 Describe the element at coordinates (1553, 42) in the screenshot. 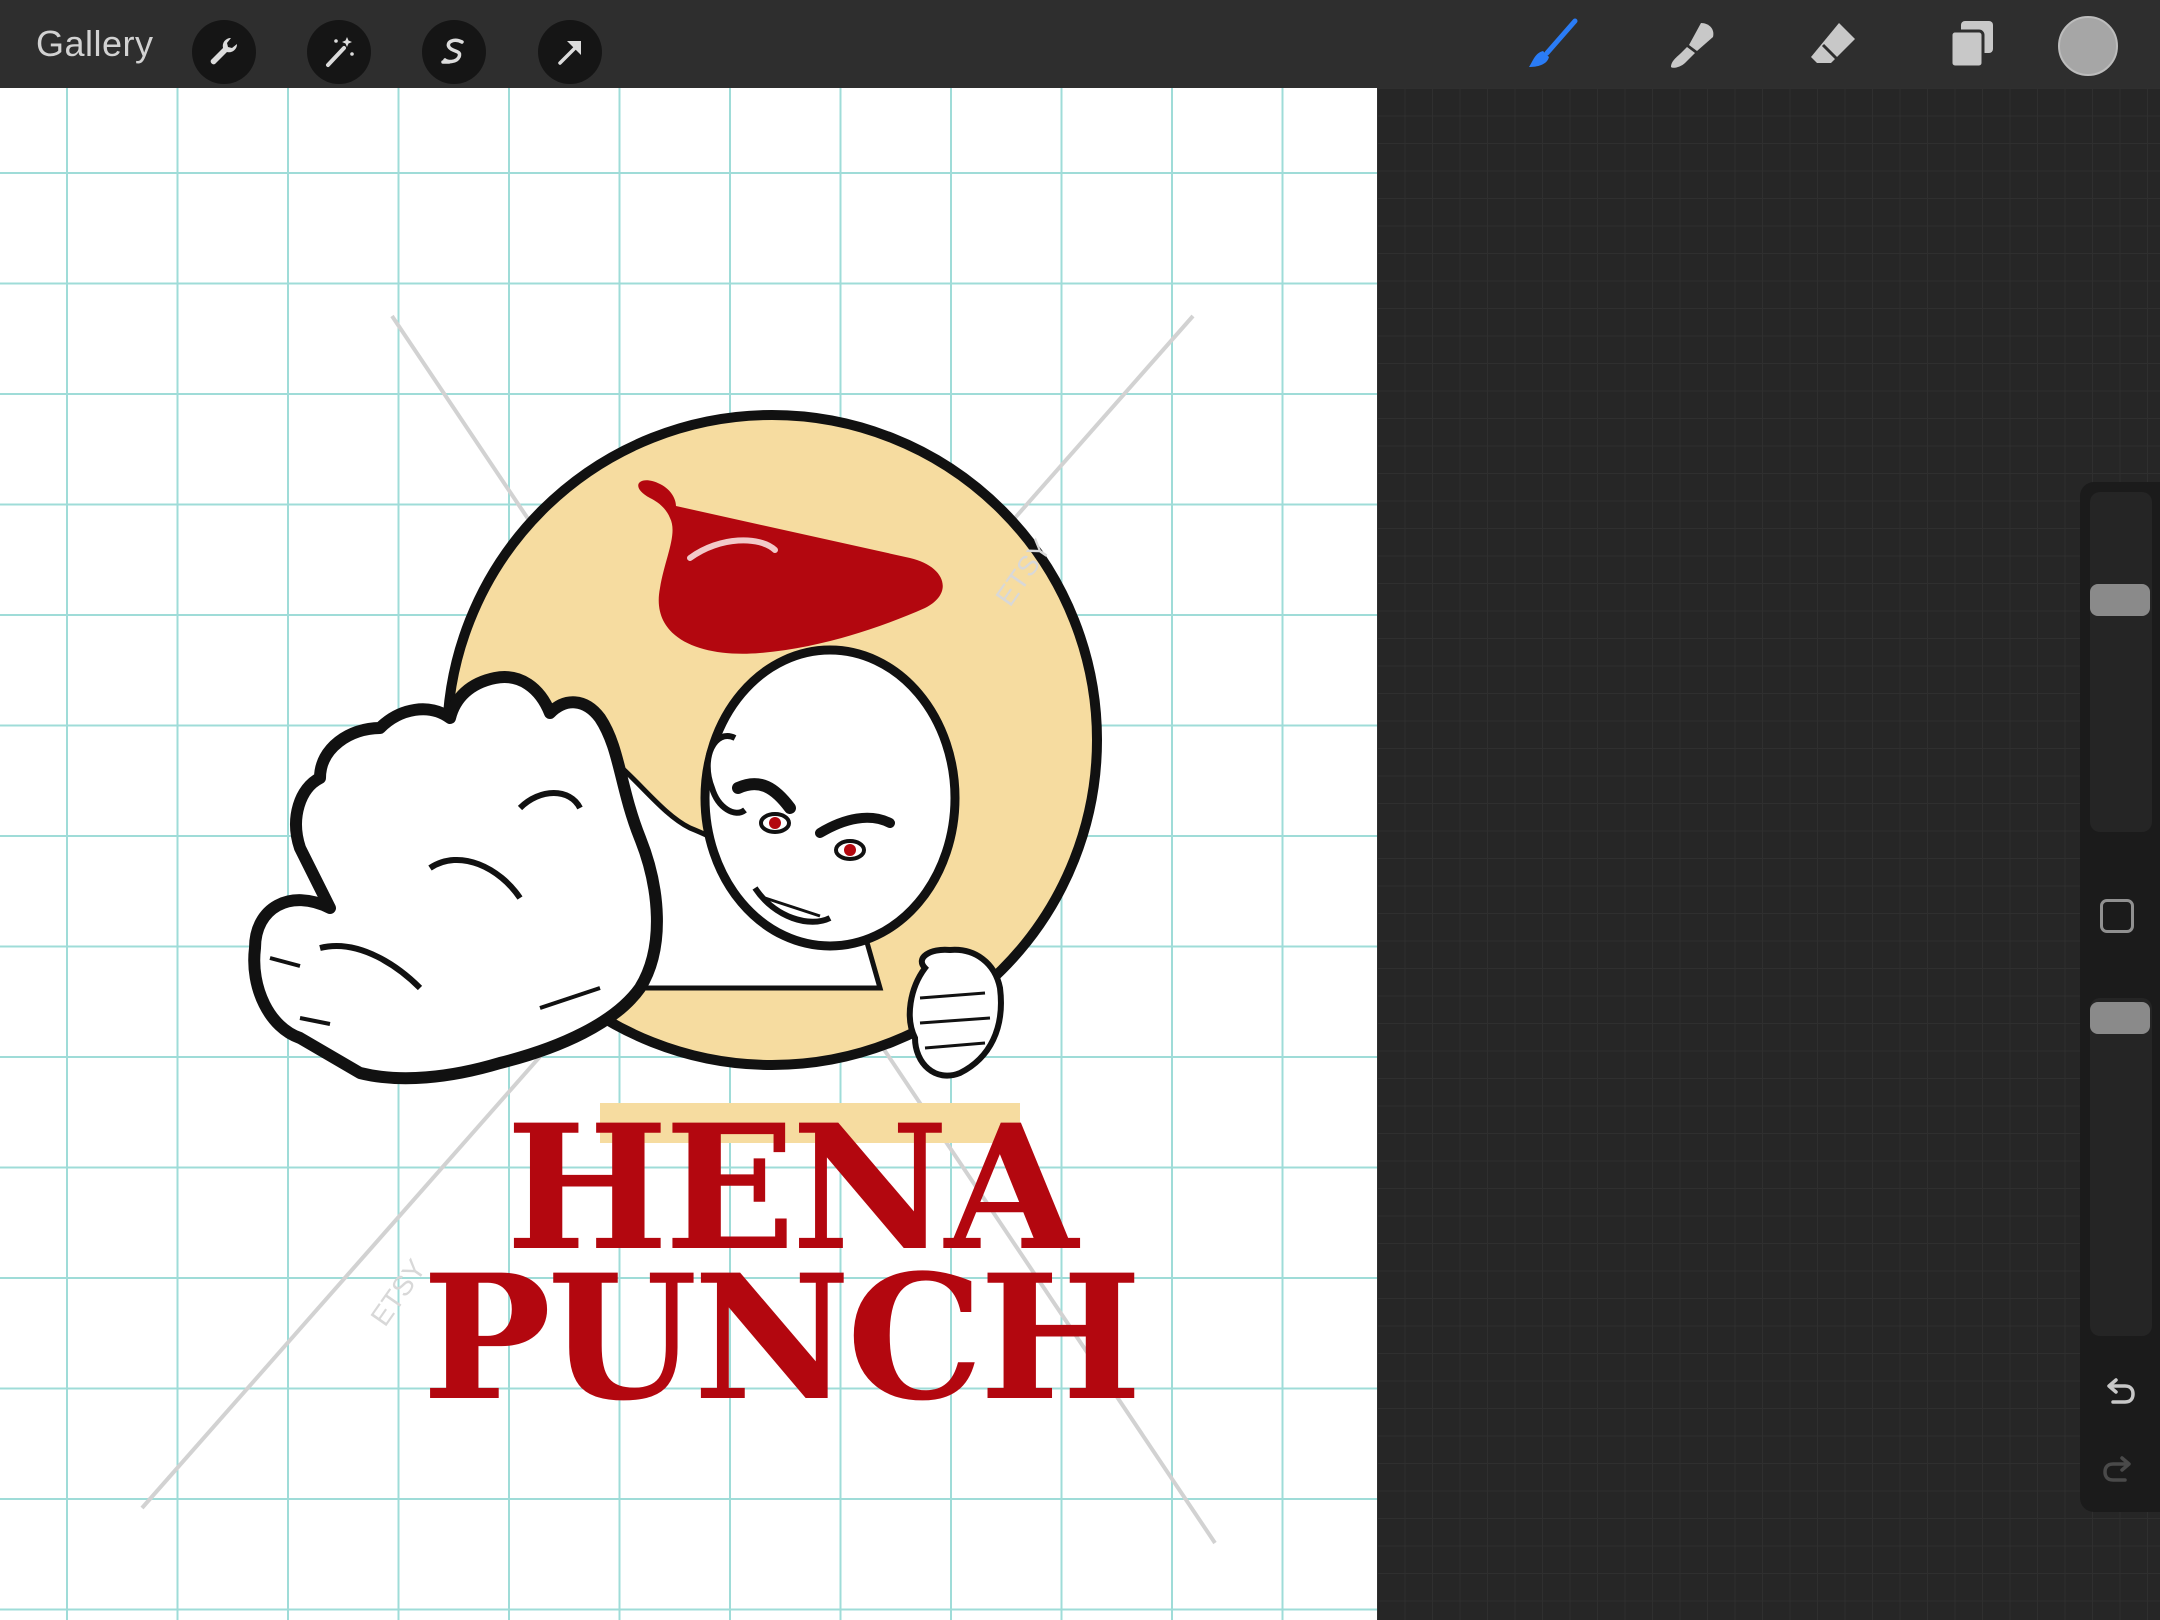

I see `brush-icon` at that location.